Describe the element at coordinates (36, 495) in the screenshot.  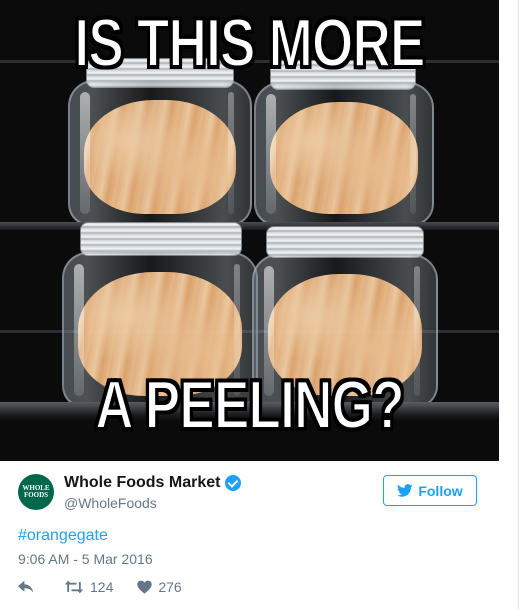
I see `avatar-text-line2: FOODS` at that location.